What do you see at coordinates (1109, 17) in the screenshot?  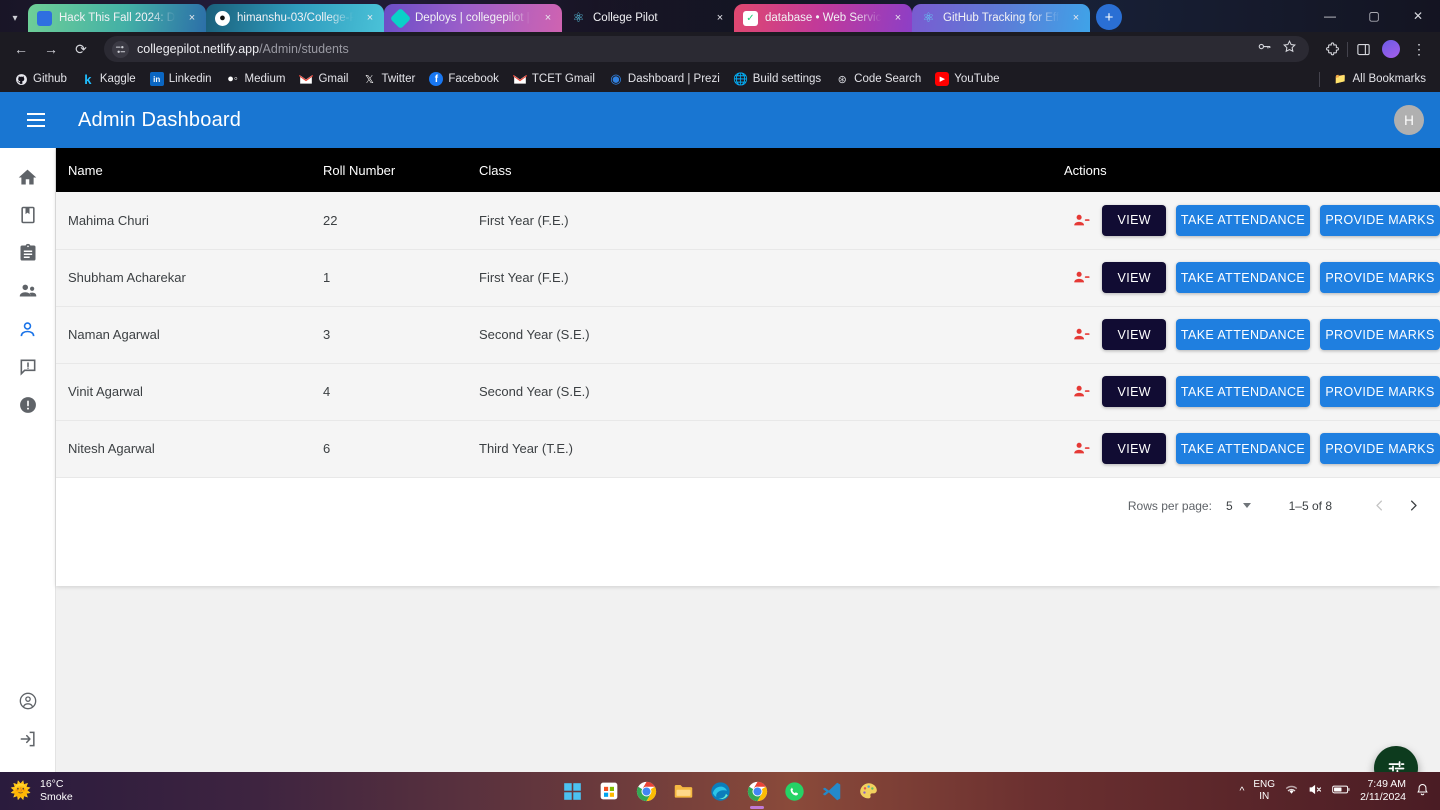 I see `new-tab-button: +` at bounding box center [1109, 17].